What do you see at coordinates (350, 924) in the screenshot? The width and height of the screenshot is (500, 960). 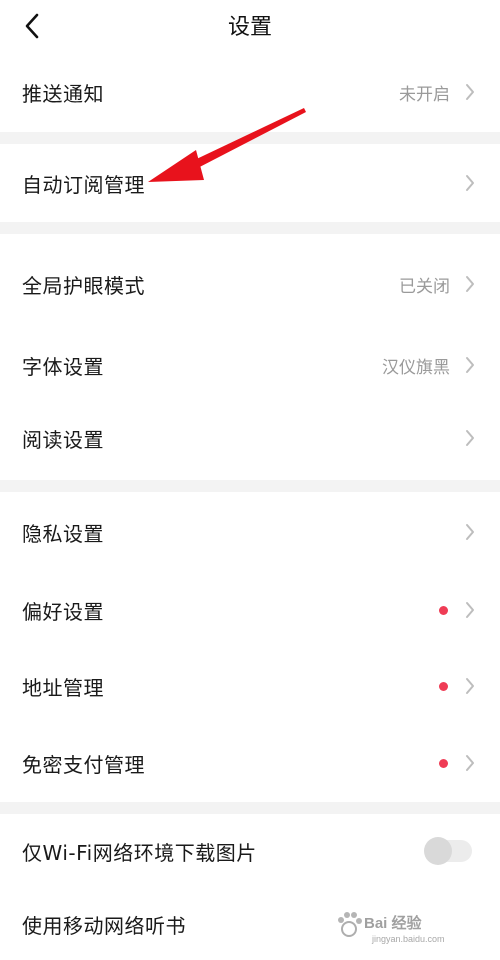 I see `paw-logo-icon` at bounding box center [350, 924].